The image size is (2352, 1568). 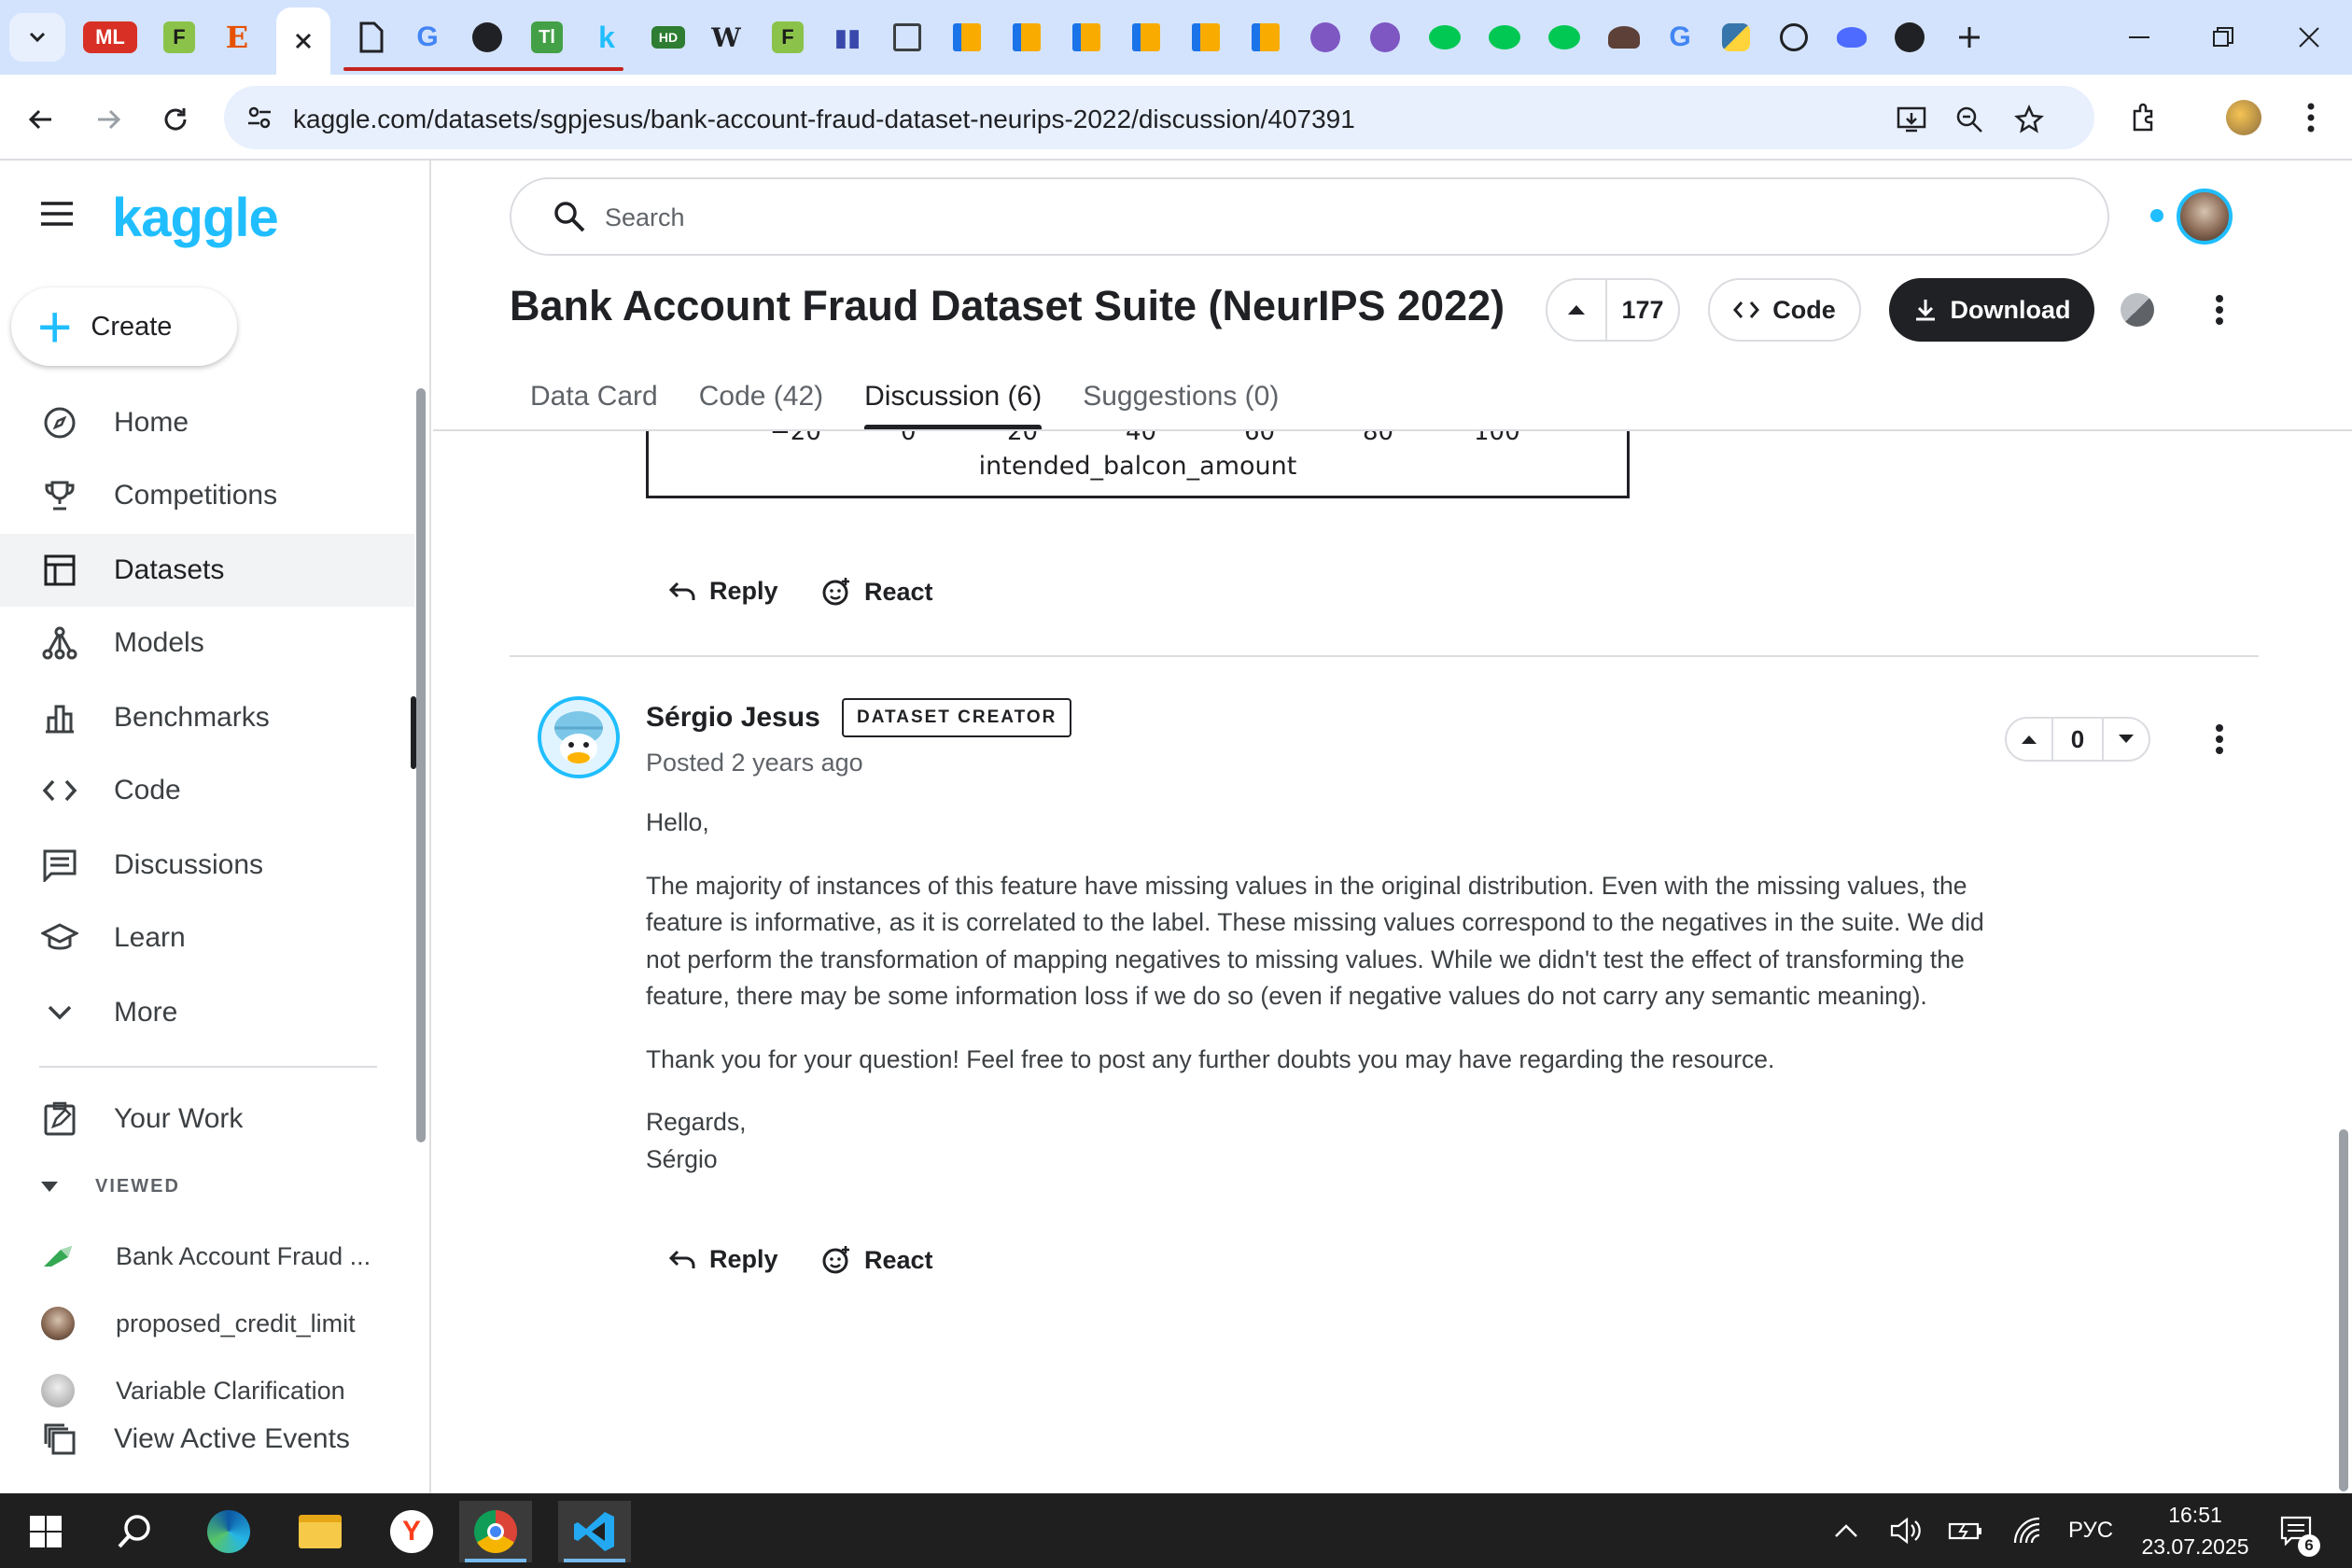 What do you see at coordinates (2144, 117) in the screenshot?
I see `extensions-icon` at bounding box center [2144, 117].